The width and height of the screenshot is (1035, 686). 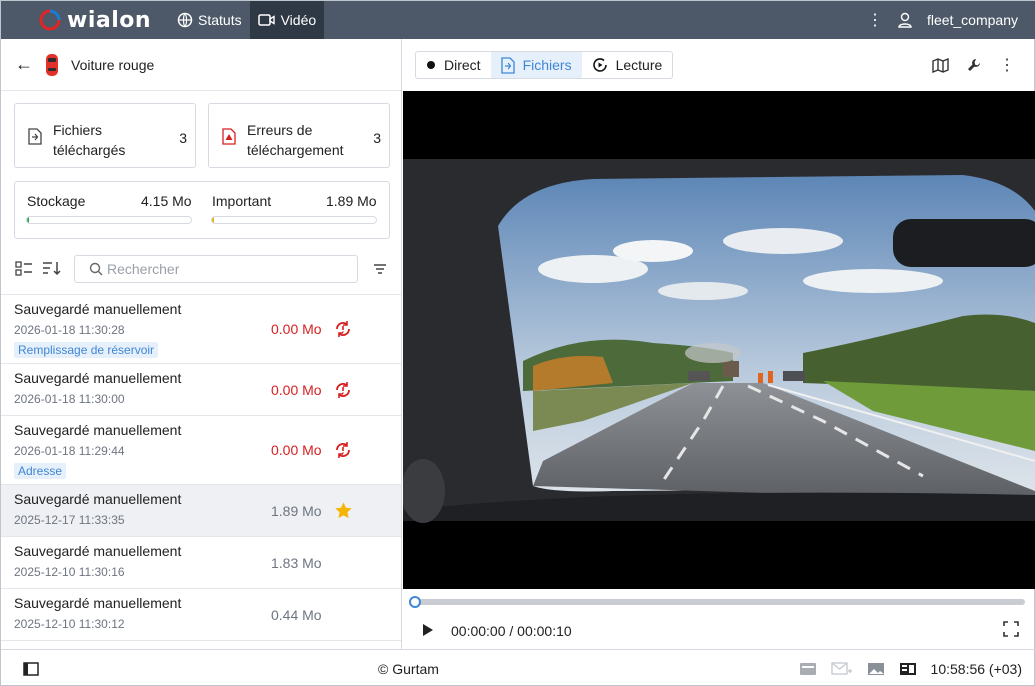 I want to click on mode-switch: Direct Fichiers Lecture, so click(x=544, y=65).